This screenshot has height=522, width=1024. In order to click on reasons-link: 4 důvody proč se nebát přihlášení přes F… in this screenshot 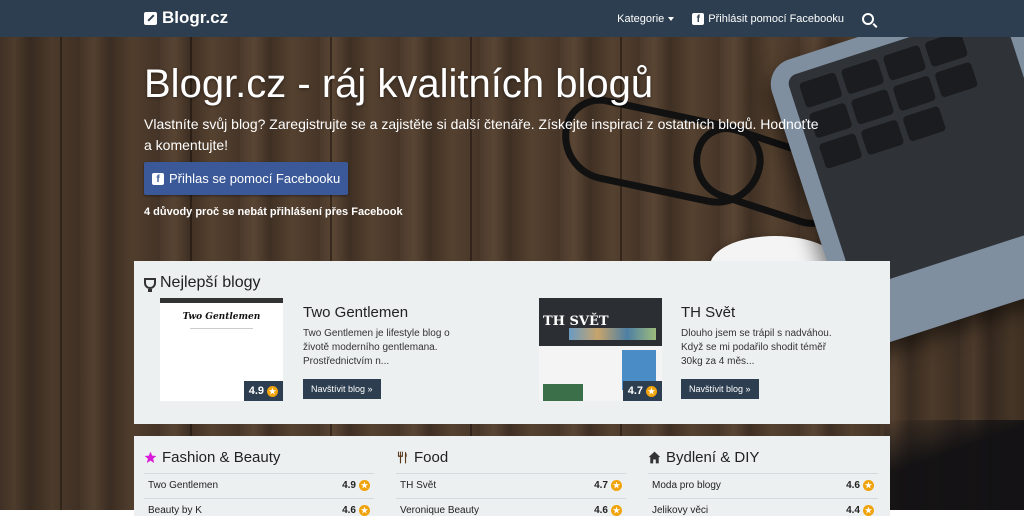, I will do `click(273, 212)`.